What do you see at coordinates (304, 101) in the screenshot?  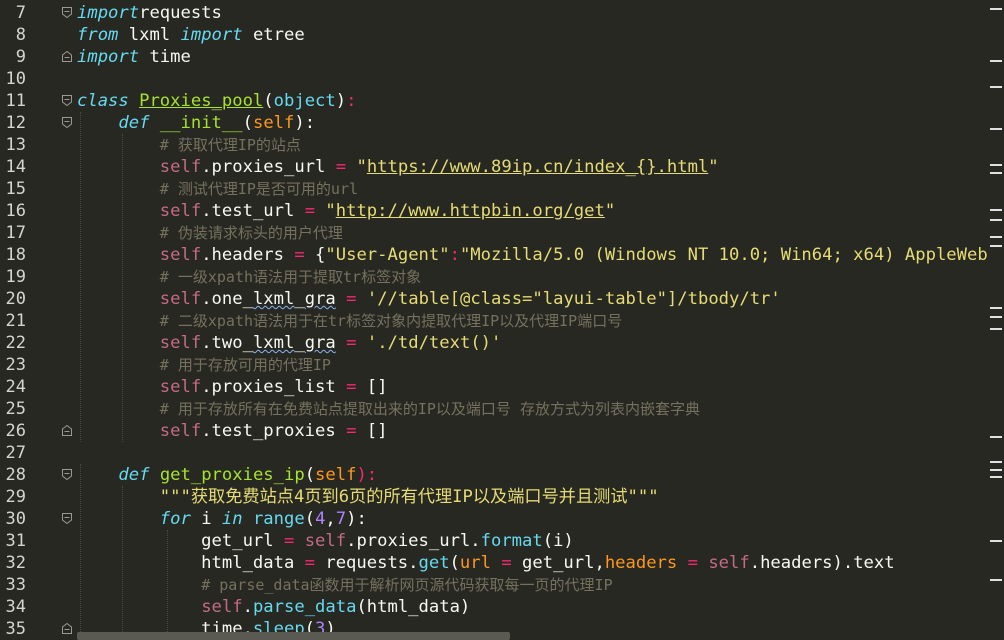 I see `code-token: object` at bounding box center [304, 101].